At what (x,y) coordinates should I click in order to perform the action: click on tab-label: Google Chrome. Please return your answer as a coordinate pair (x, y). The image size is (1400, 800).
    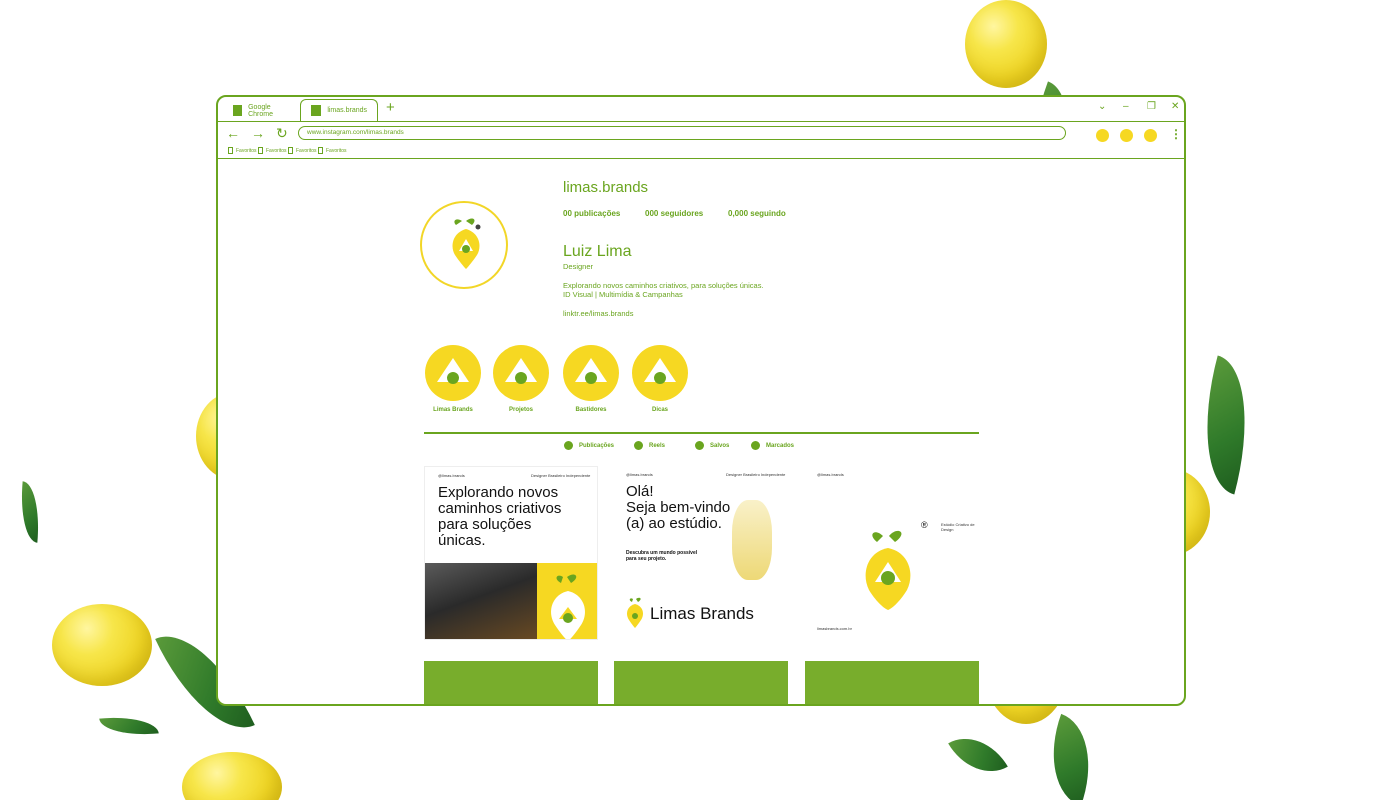
    Looking at the image, I should click on (261, 110).